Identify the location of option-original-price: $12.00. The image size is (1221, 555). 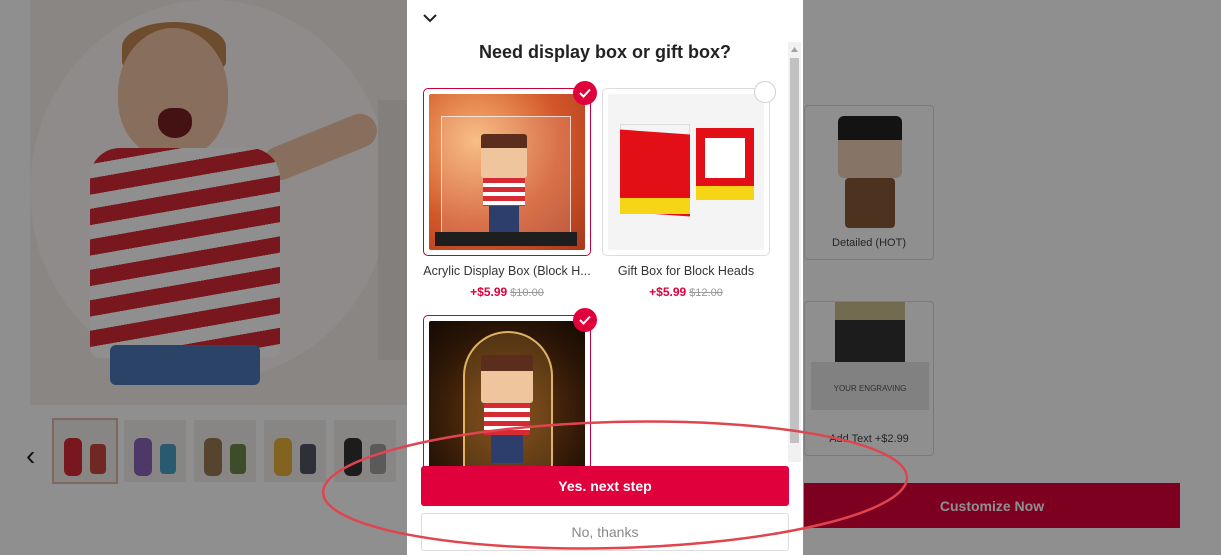
(706, 293).